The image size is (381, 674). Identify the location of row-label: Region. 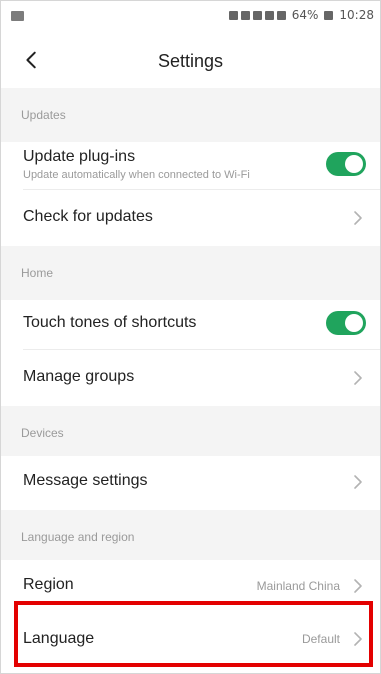
(48, 584).